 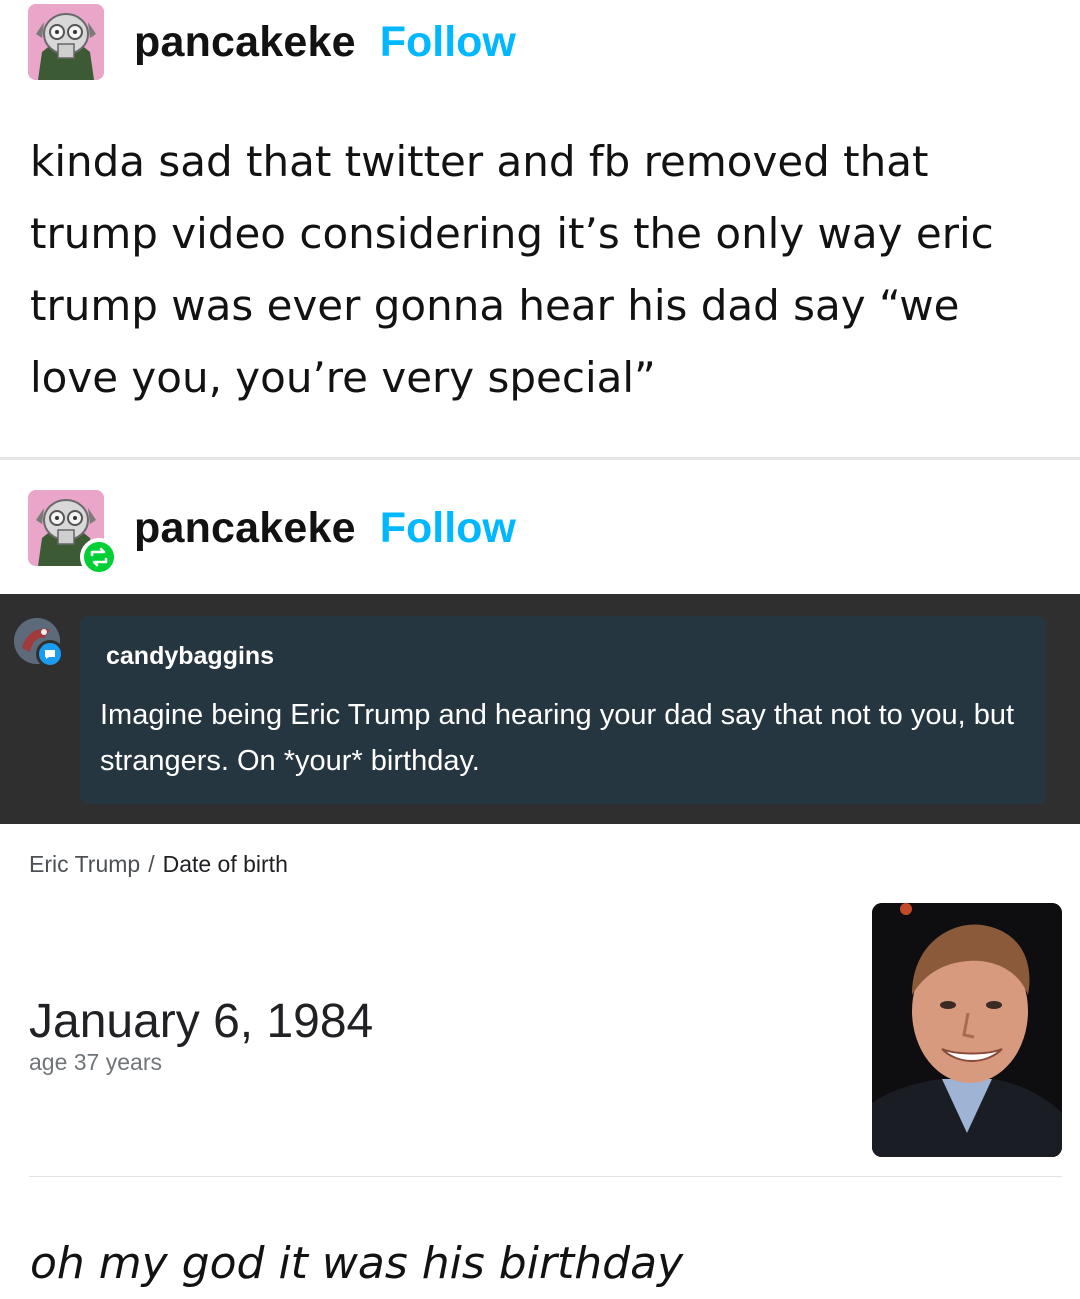 I want to click on post-header-2: pancakeke Follow, so click(x=272, y=533).